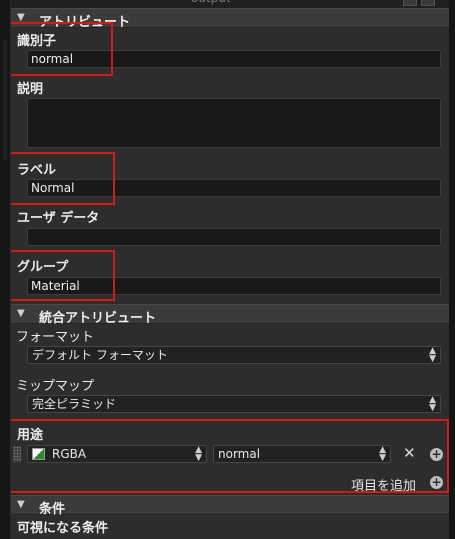 This screenshot has height=539, width=455. I want to click on section-title-attributes: アトリビュート, so click(85, 22).